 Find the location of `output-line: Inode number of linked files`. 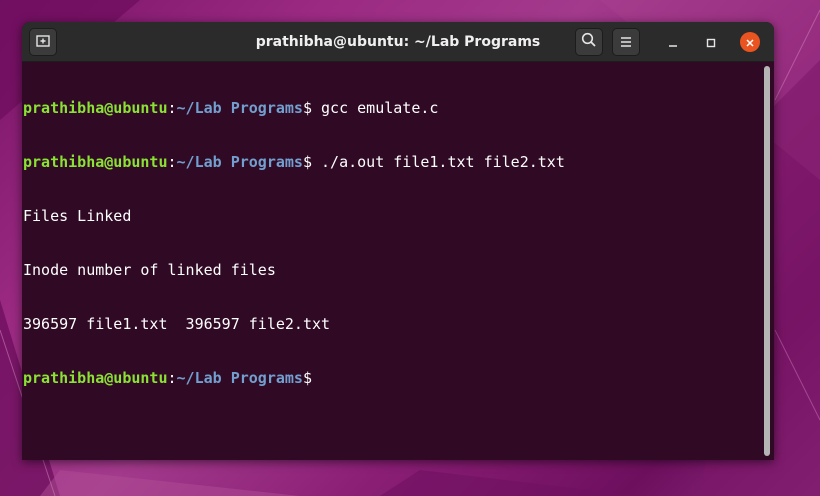

output-line: Inode number of linked files is located at coordinates (149, 270).